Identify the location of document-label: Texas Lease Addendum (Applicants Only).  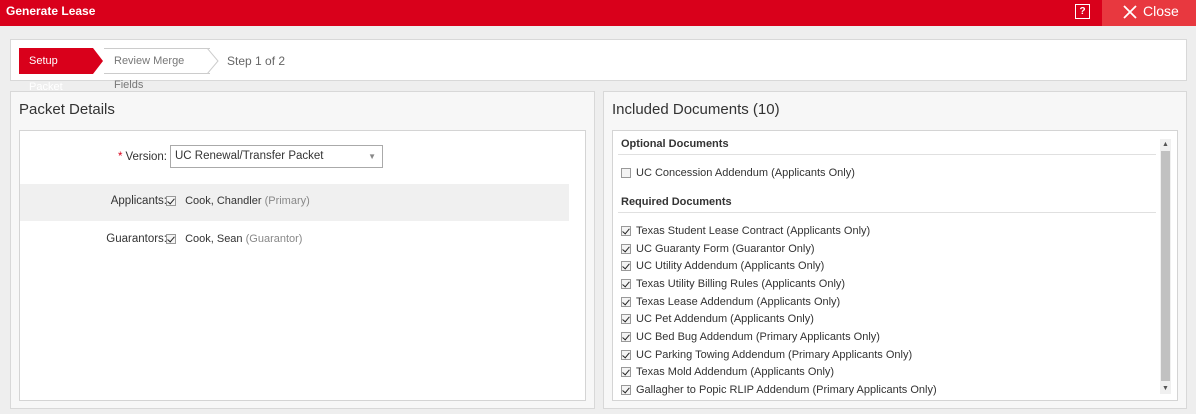
(738, 302).